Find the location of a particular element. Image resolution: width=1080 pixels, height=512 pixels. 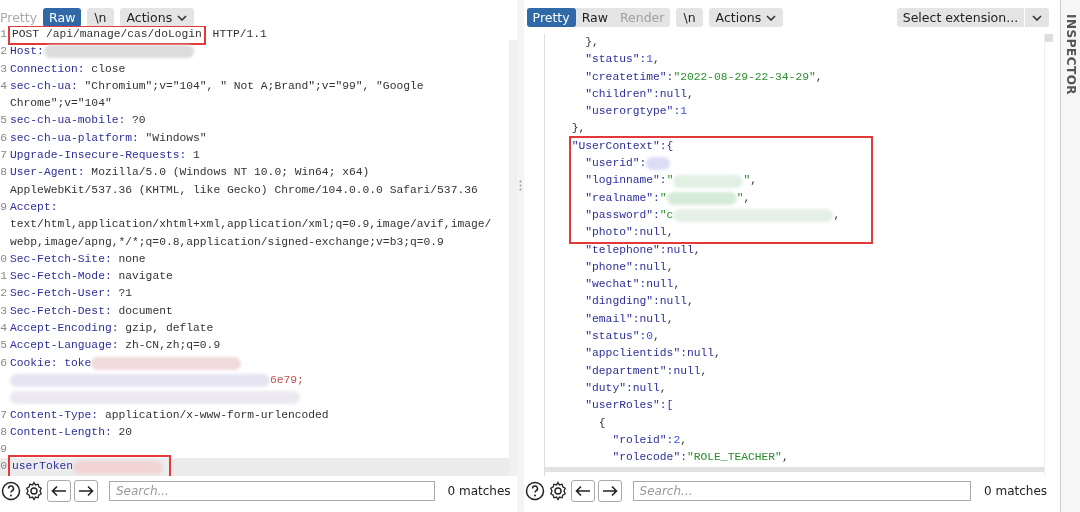

header-value: ?1 is located at coordinates (125, 294).